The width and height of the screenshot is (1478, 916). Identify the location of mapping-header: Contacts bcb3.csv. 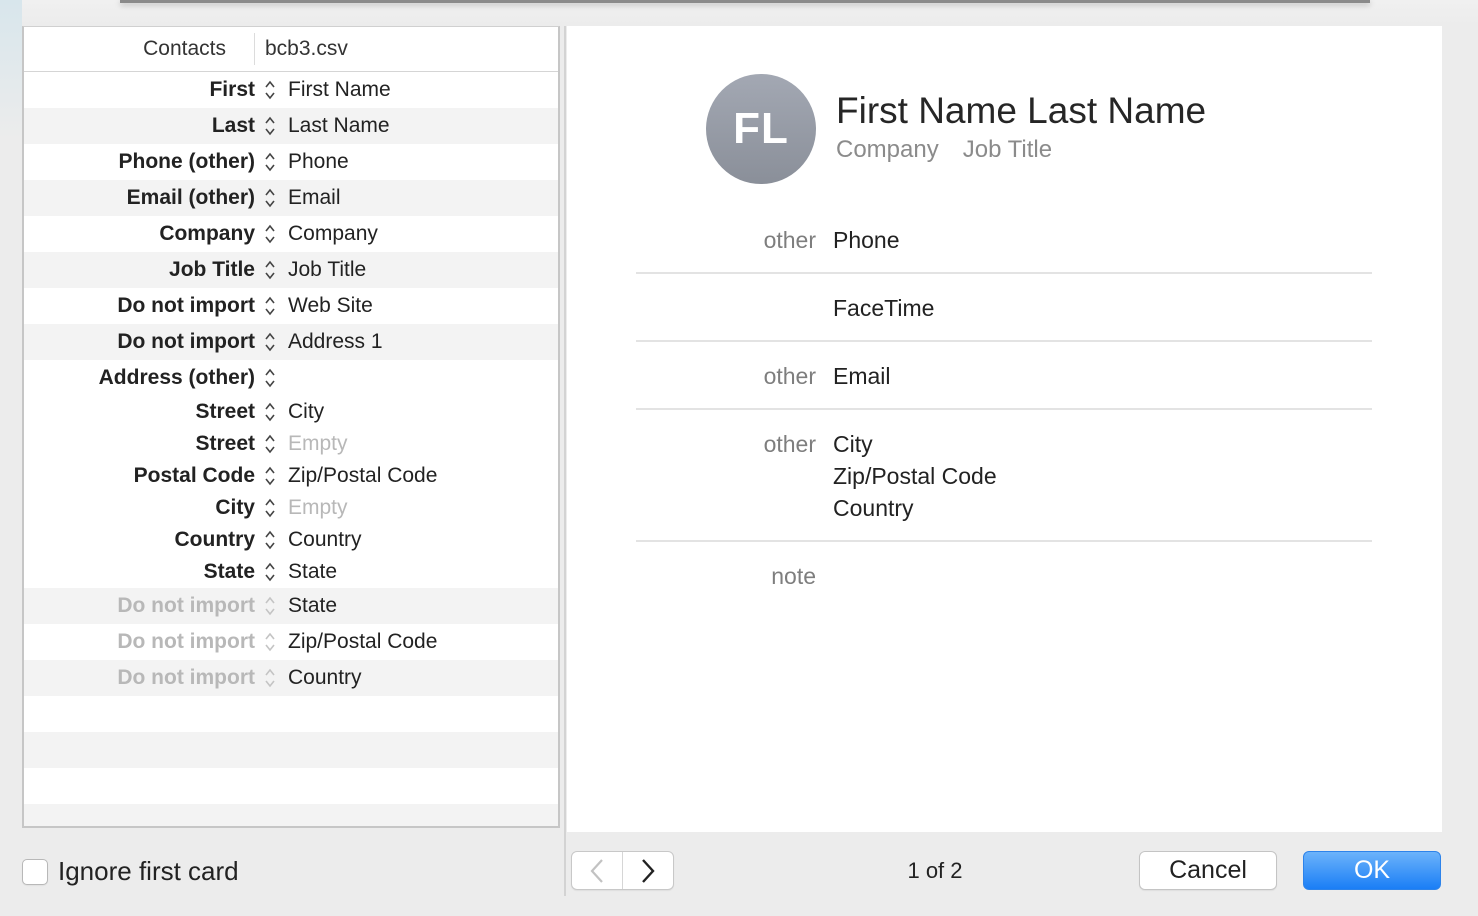
(291, 49).